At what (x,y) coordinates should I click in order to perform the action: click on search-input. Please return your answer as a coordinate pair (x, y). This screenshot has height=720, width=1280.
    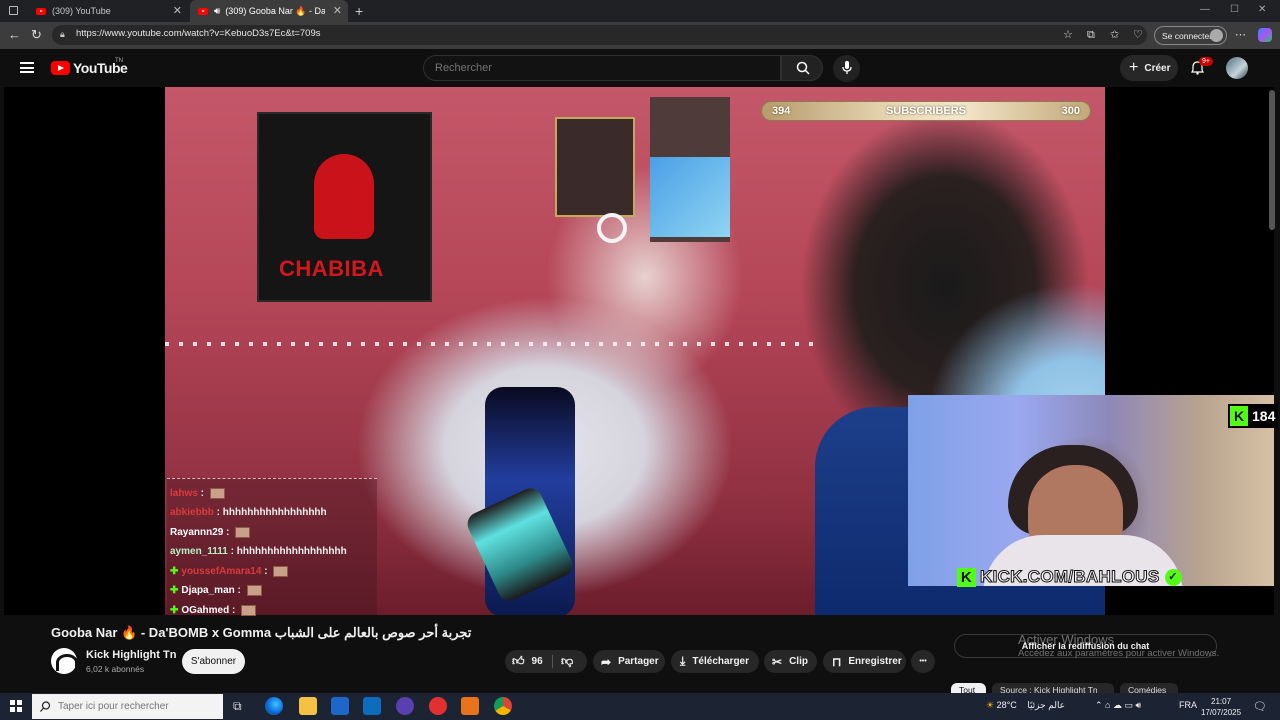
    Looking at the image, I should click on (602, 68).